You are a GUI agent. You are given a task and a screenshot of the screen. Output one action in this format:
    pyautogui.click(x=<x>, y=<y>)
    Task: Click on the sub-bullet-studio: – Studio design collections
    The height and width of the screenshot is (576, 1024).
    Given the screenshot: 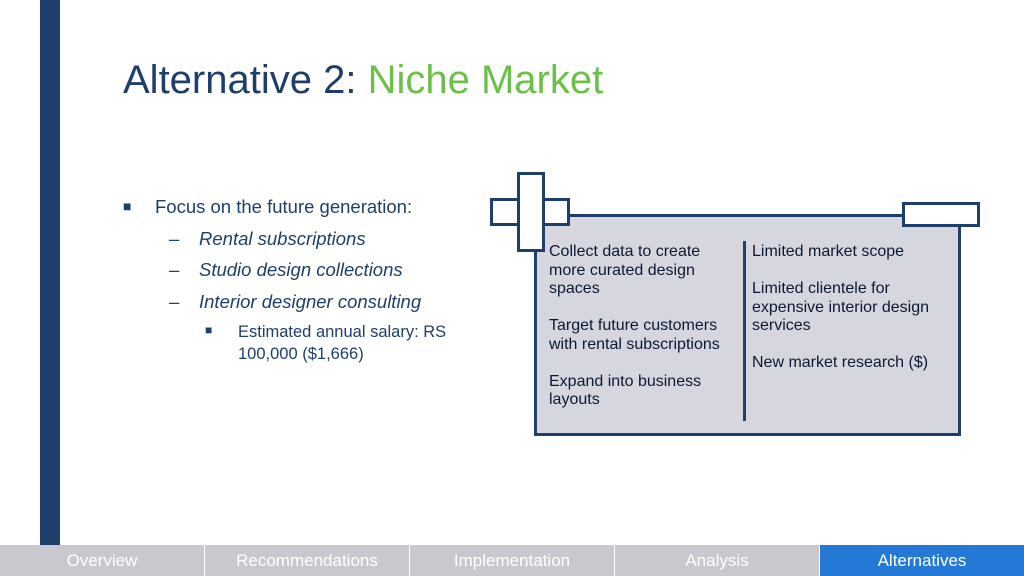 What is the action you would take?
    pyautogui.click(x=286, y=270)
    